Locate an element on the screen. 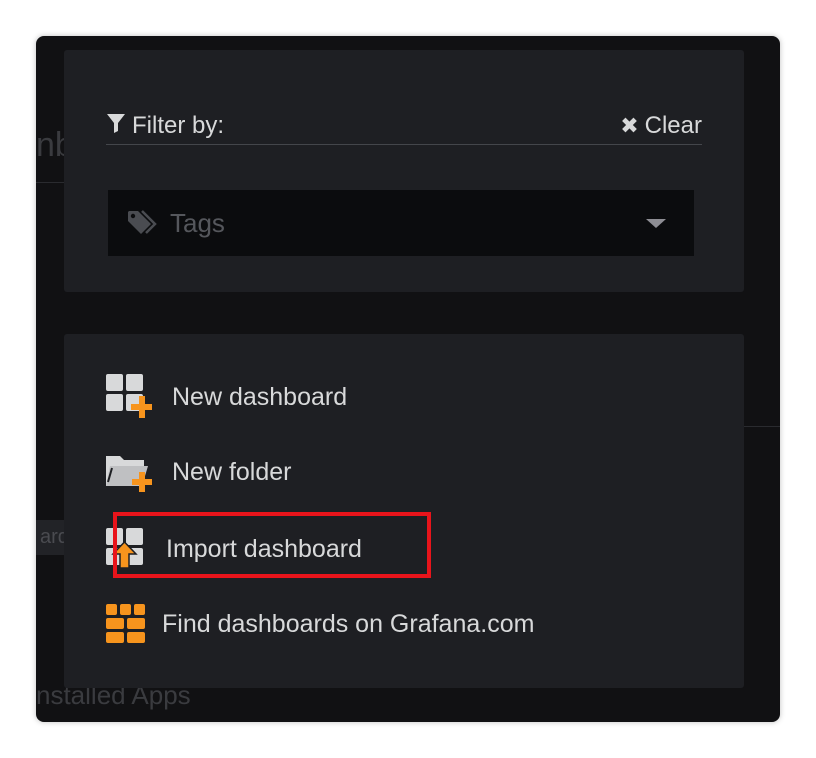 The image size is (816, 758). tags-placeholder: Tags is located at coordinates (197, 222).